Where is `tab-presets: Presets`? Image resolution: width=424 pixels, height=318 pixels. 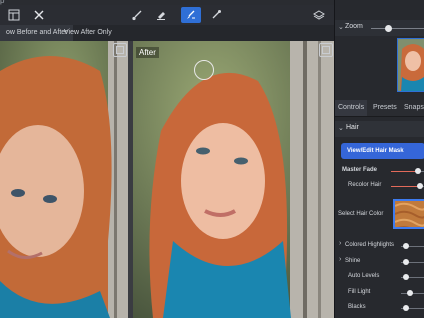
tab-presets: Presets is located at coordinates (385, 108).